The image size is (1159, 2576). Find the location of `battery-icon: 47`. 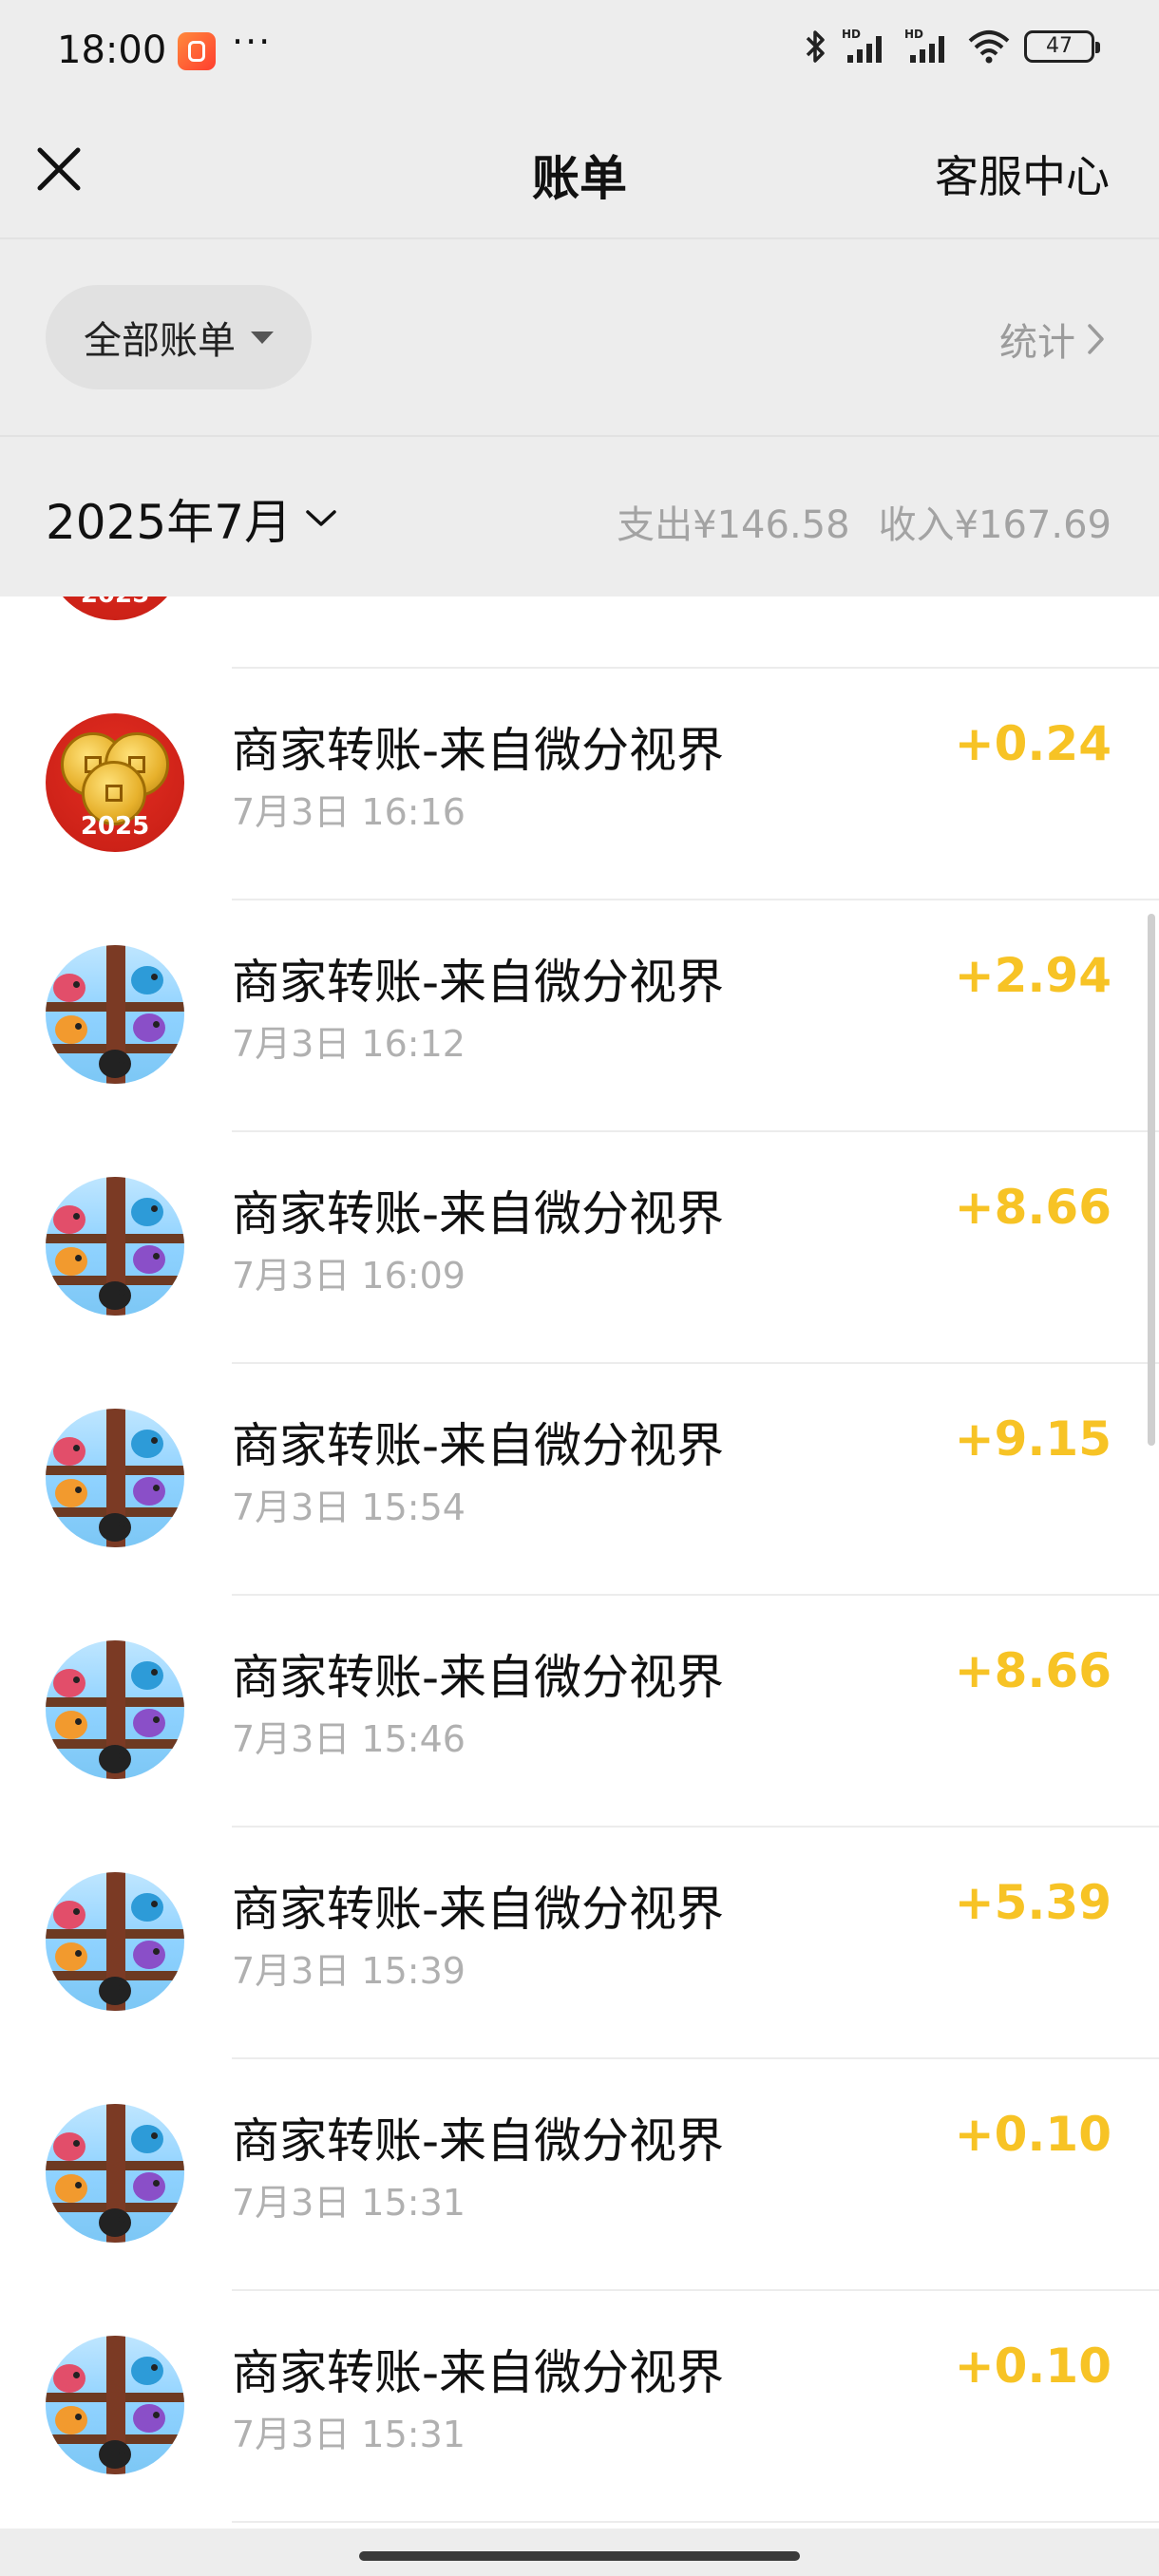

battery-icon: 47 is located at coordinates (1062, 46).